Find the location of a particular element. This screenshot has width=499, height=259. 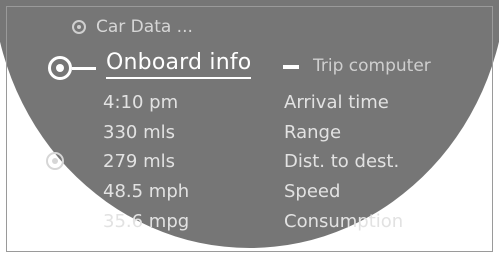

selector-connector is located at coordinates (84, 68).